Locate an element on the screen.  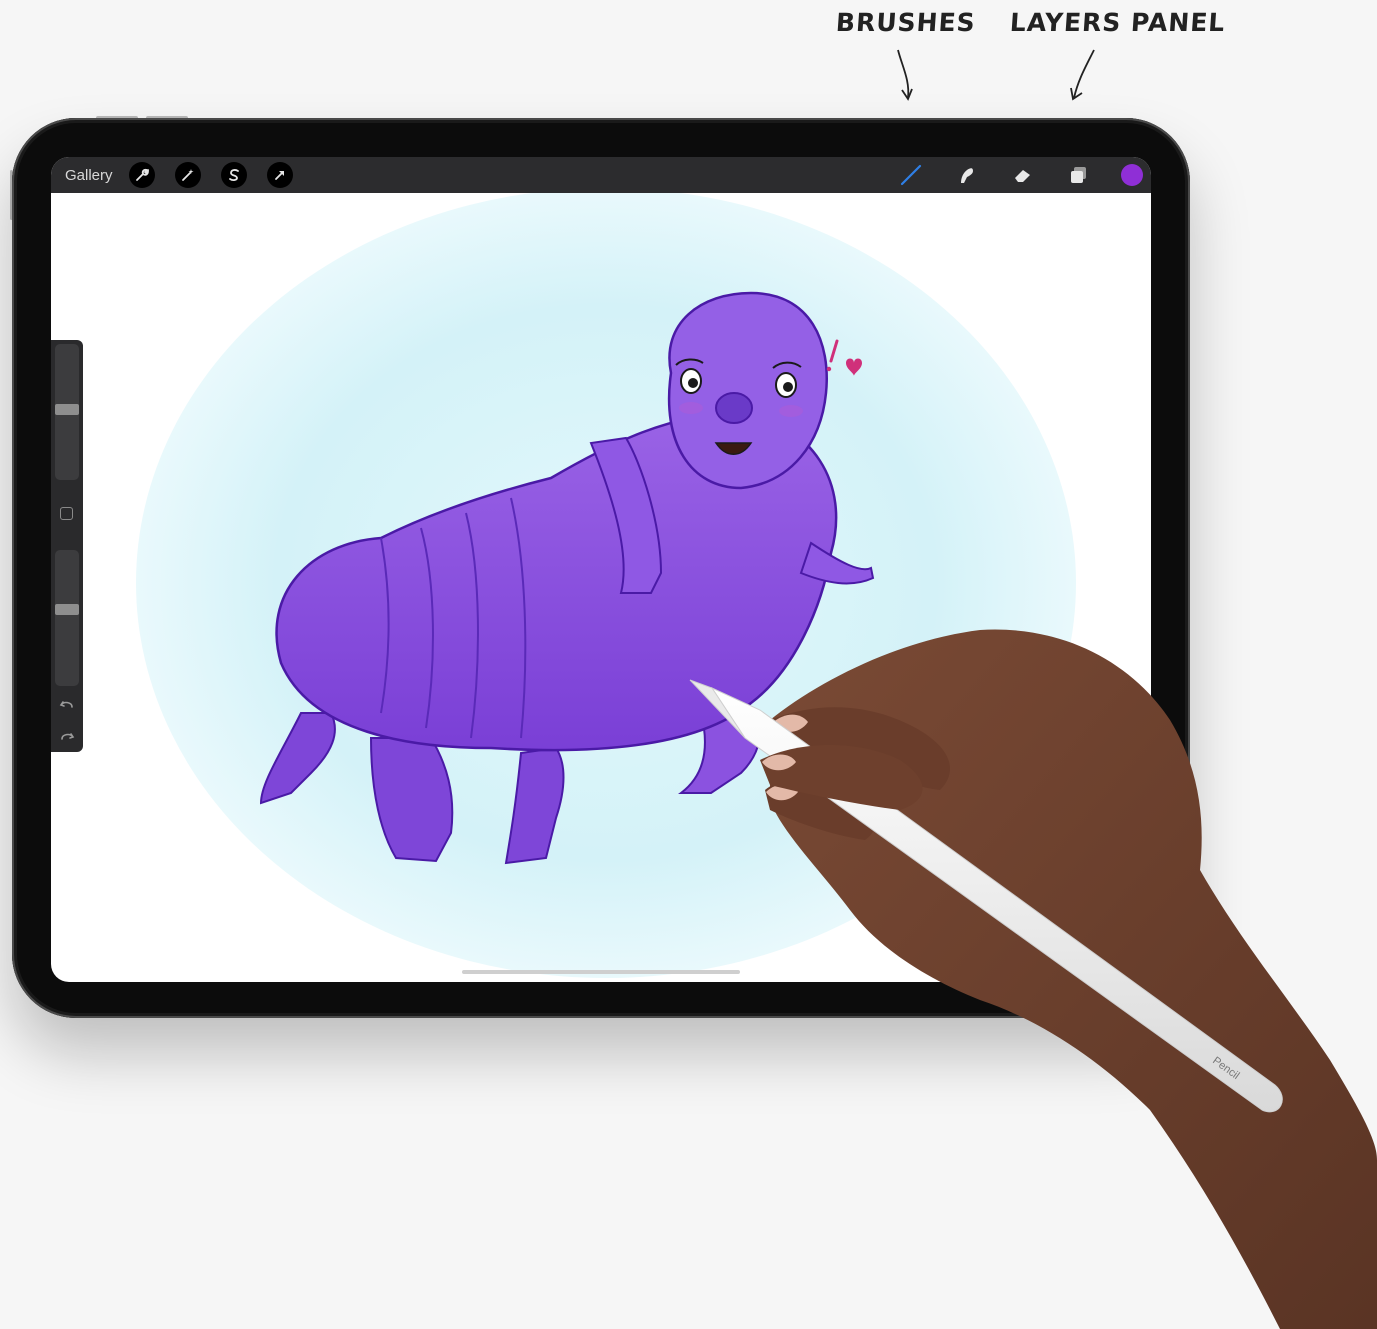
modify-square-icon is located at coordinates (66, 513).